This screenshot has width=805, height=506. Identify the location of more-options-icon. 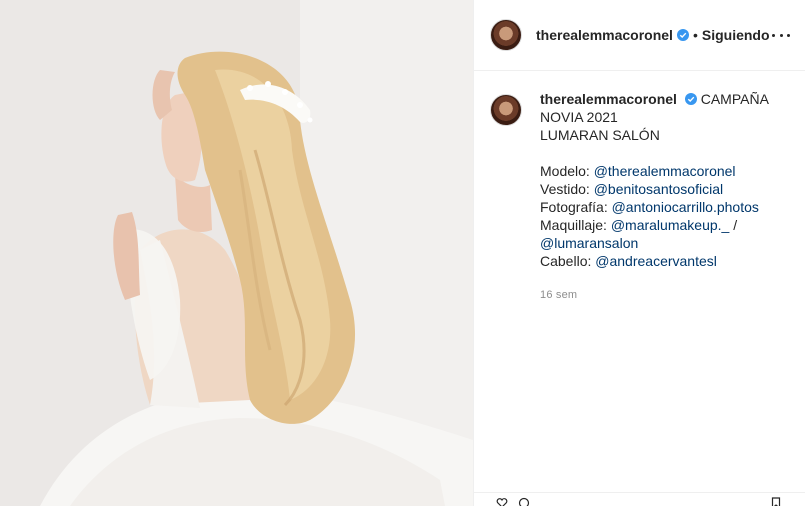
(781, 35).